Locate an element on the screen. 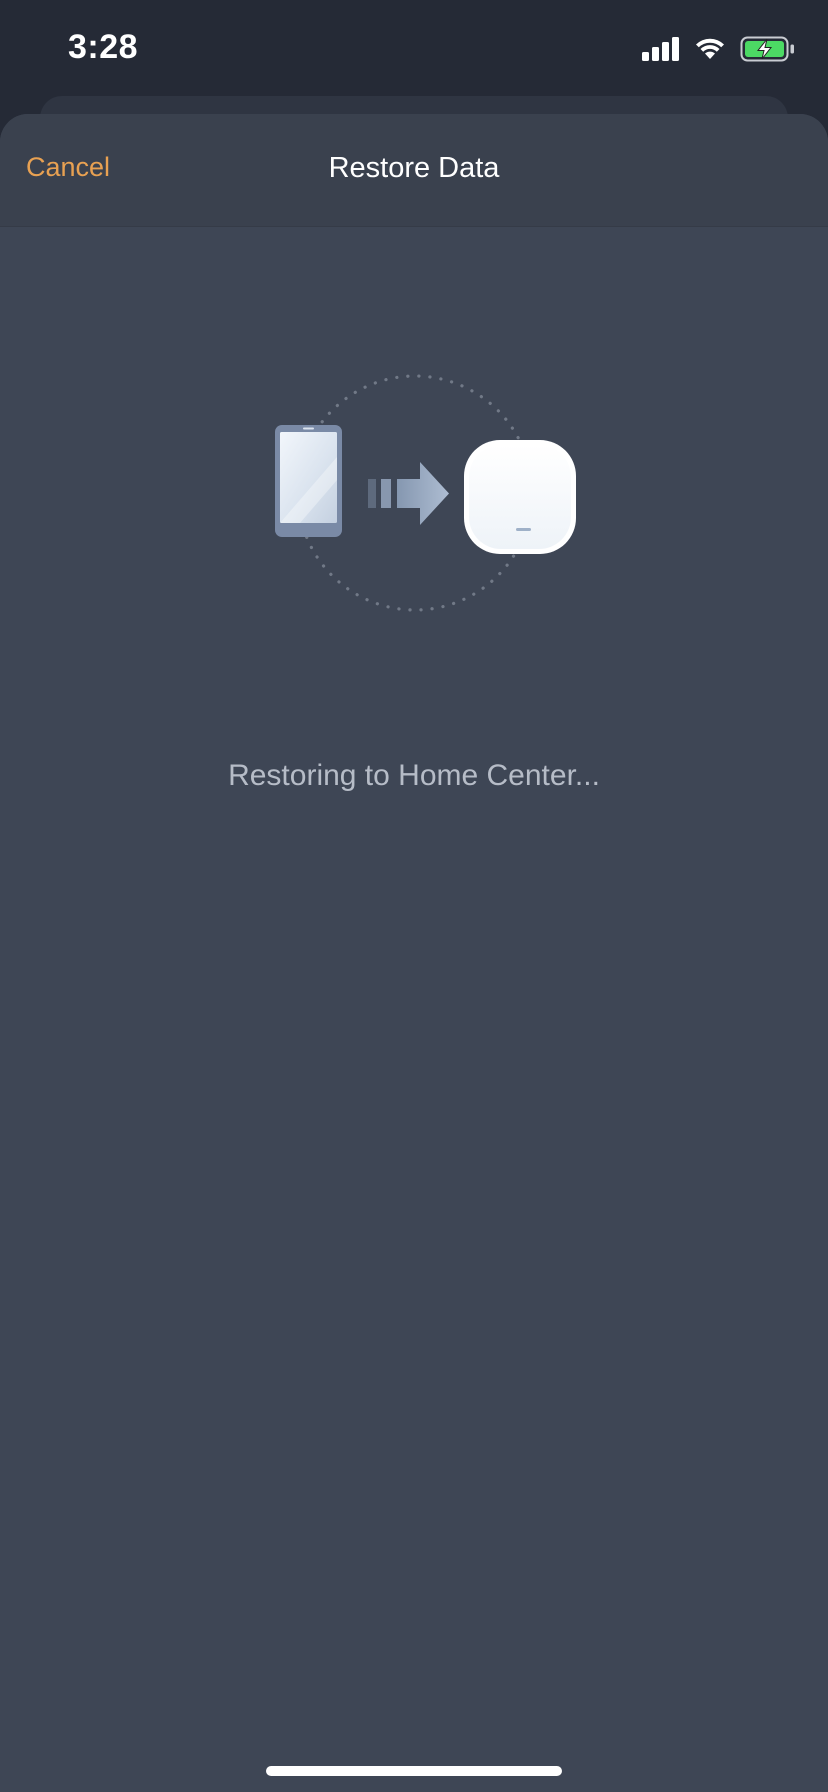 This screenshot has height=1792, width=828. page-title: Restore Data is located at coordinates (414, 168).